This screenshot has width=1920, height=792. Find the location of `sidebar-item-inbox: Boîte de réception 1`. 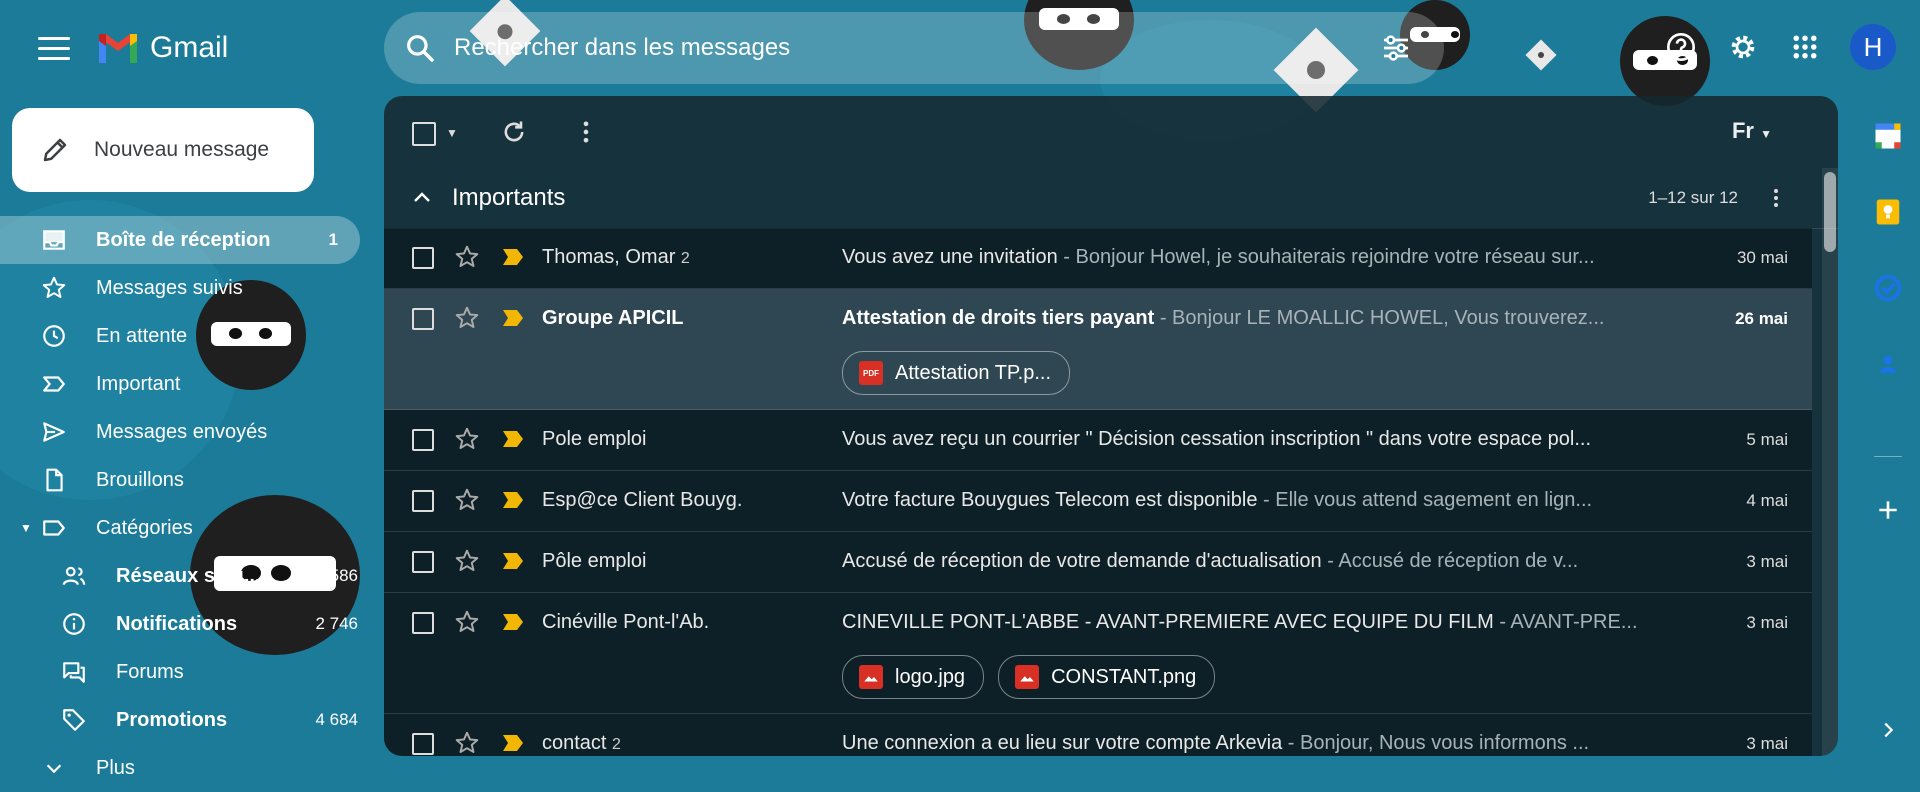

sidebar-item-inbox: Boîte de réception 1 is located at coordinates (180, 240).